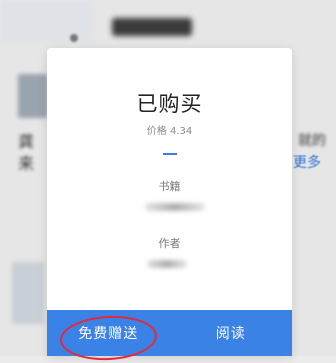 Image resolution: width=336 pixels, height=363 pixels. I want to click on book-name-redacted, so click(175, 207).